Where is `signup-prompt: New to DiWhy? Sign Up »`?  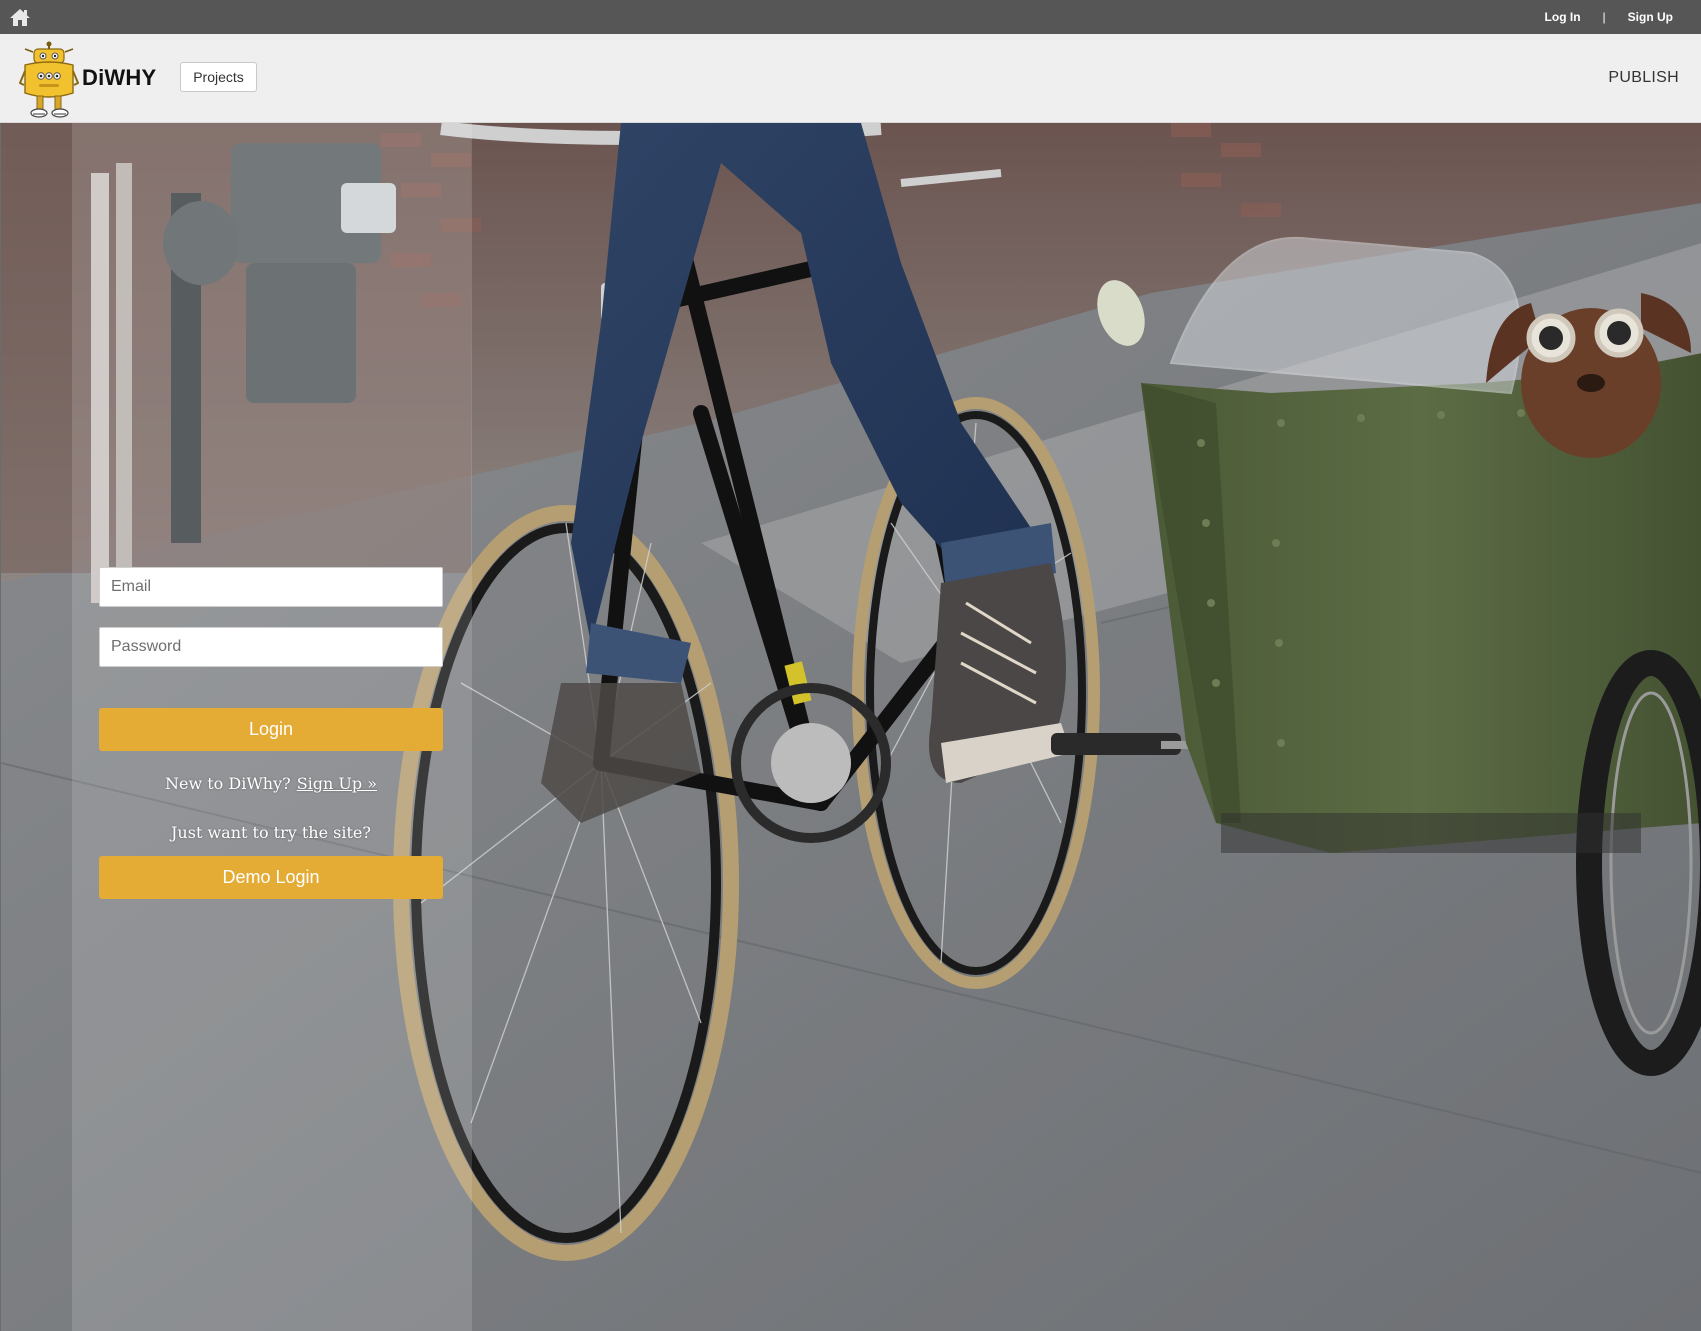 signup-prompt: New to DiWhy? Sign Up » is located at coordinates (271, 783).